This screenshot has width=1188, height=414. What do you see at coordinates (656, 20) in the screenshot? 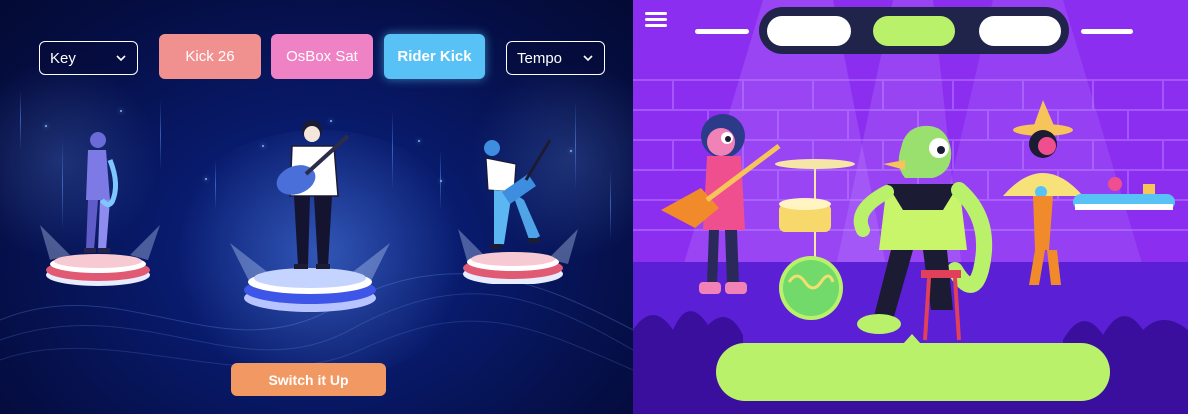
I see `menu-icon` at bounding box center [656, 20].